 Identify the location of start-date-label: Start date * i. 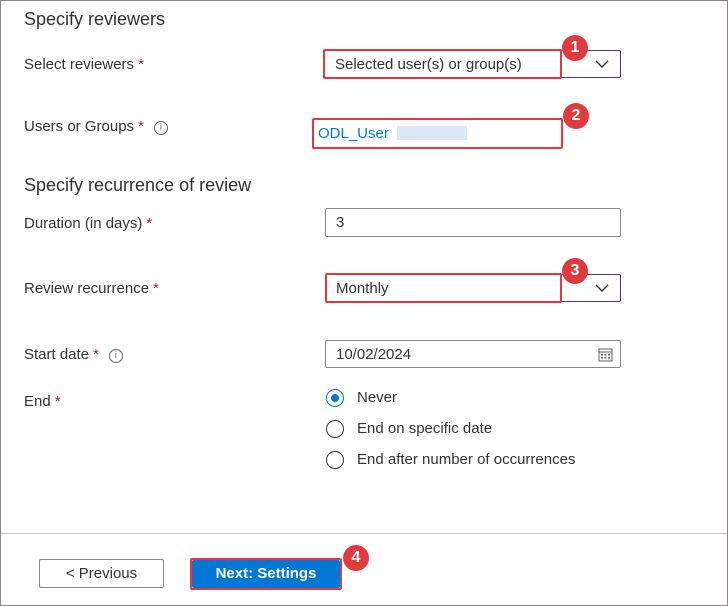
(73, 354).